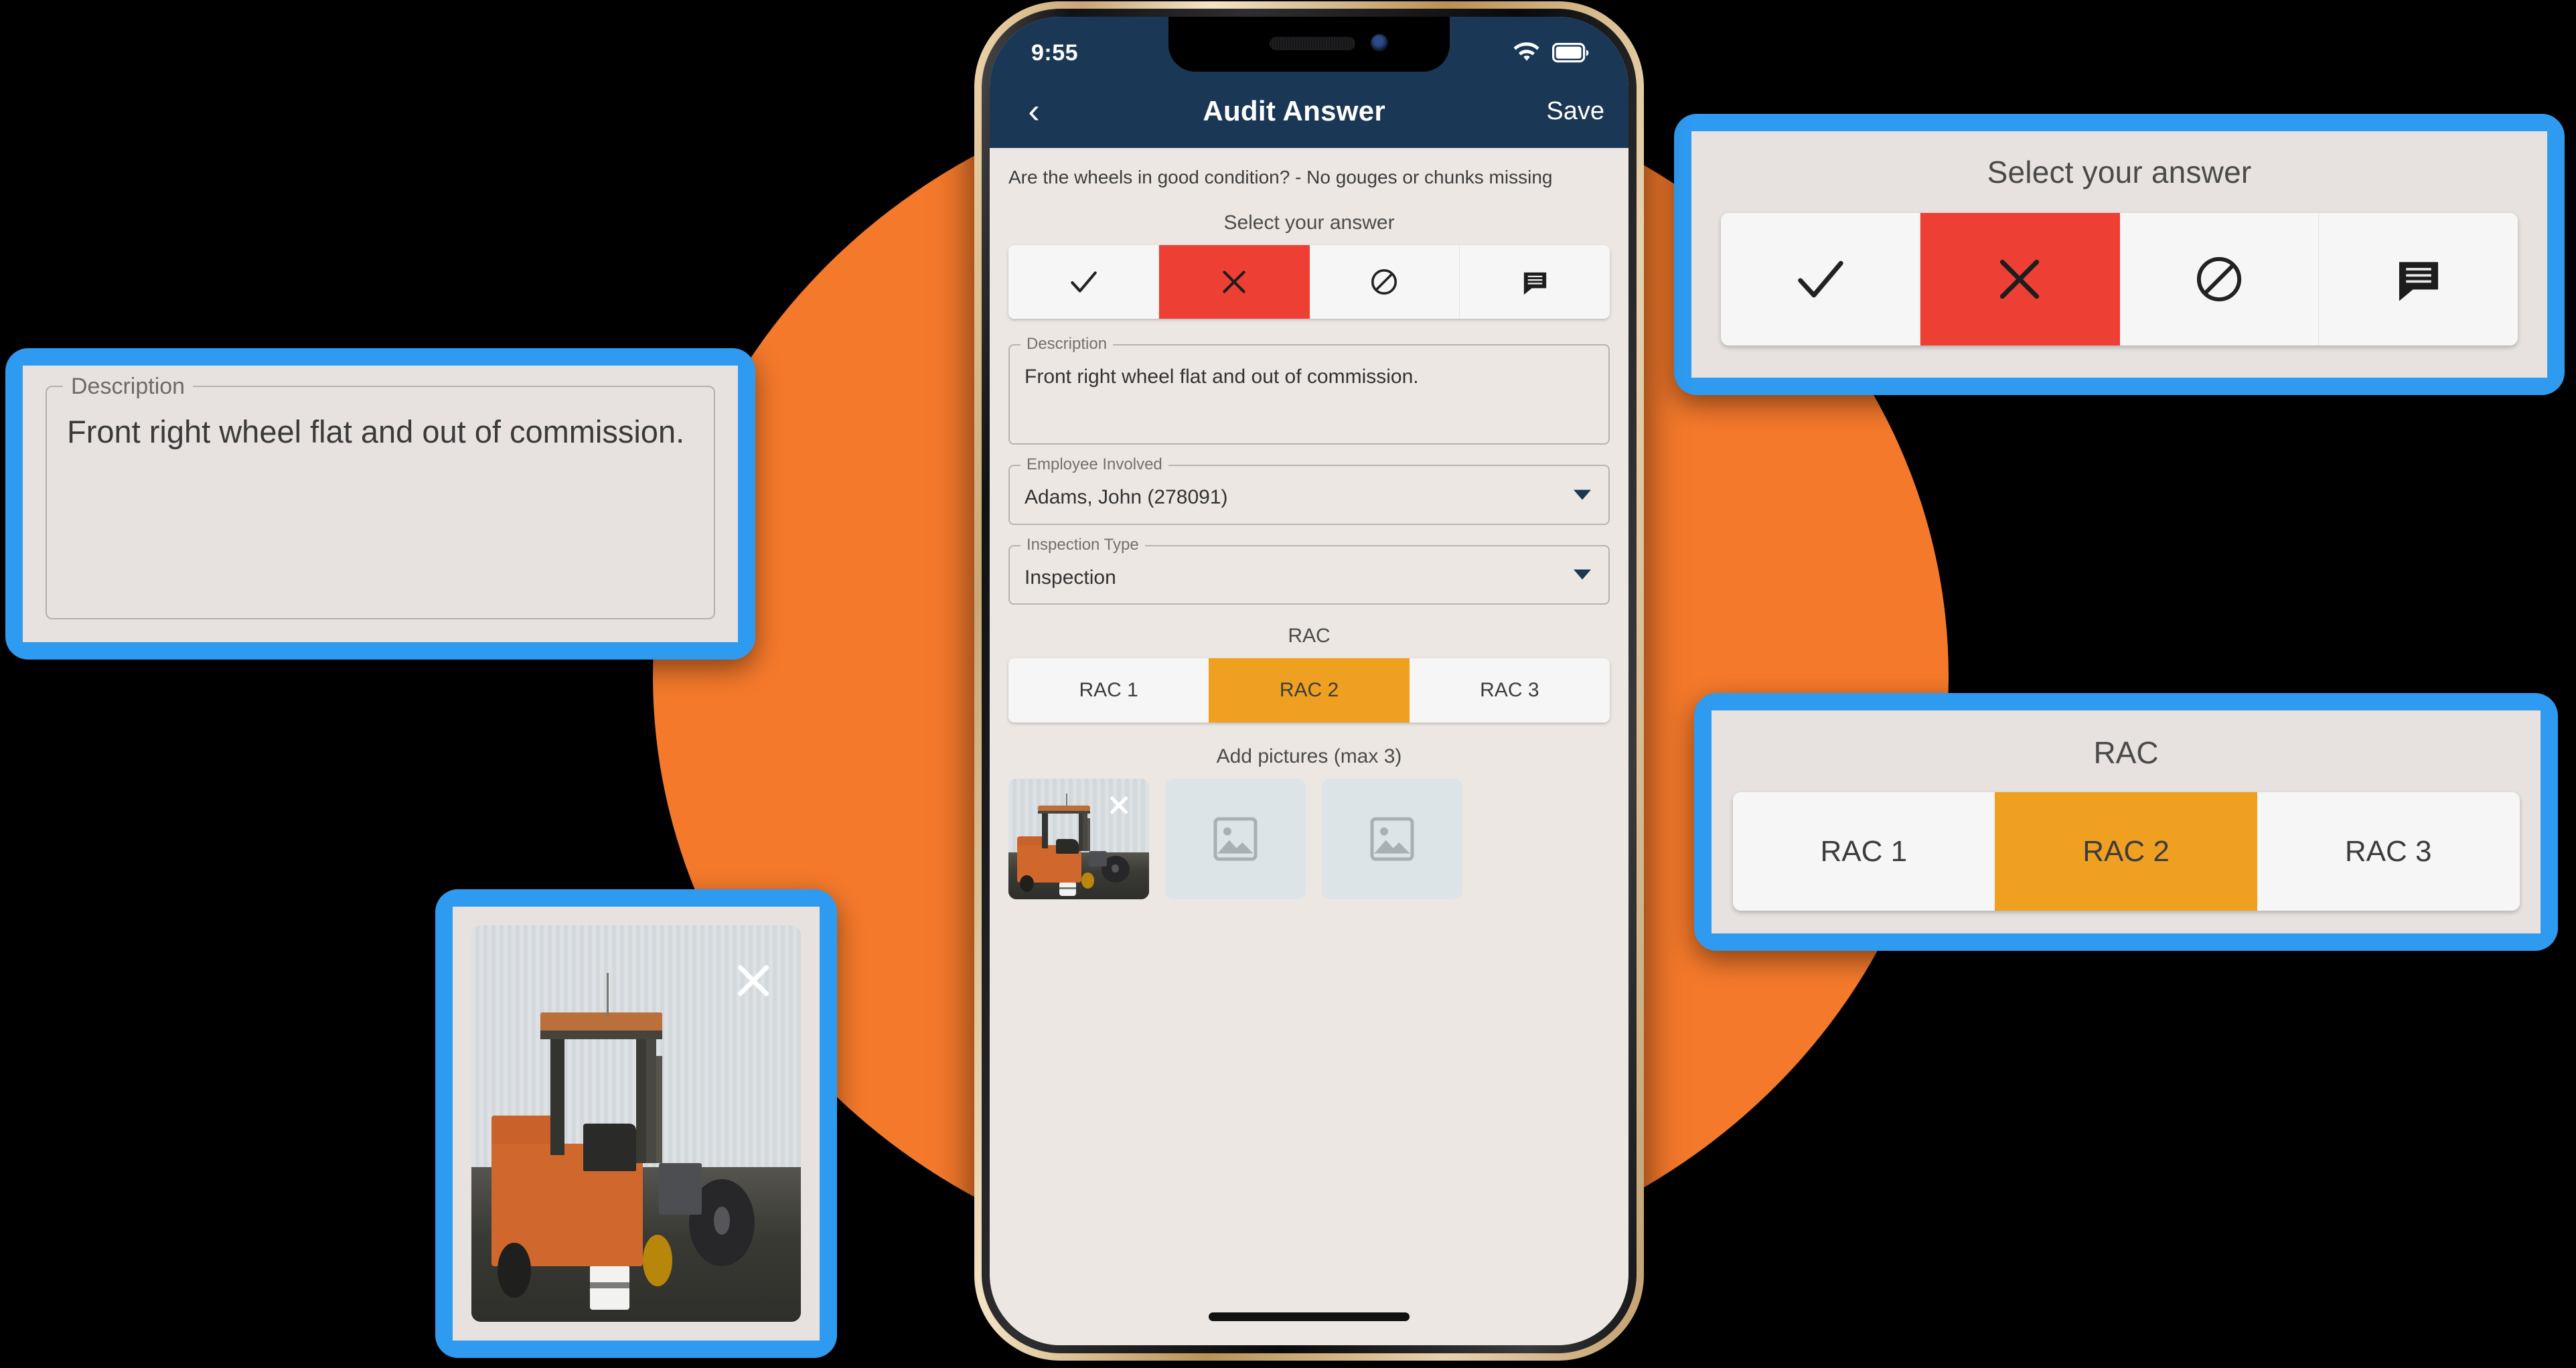  Describe the element at coordinates (1309, 839) in the screenshot. I see `picture-thumbnail-row` at that location.